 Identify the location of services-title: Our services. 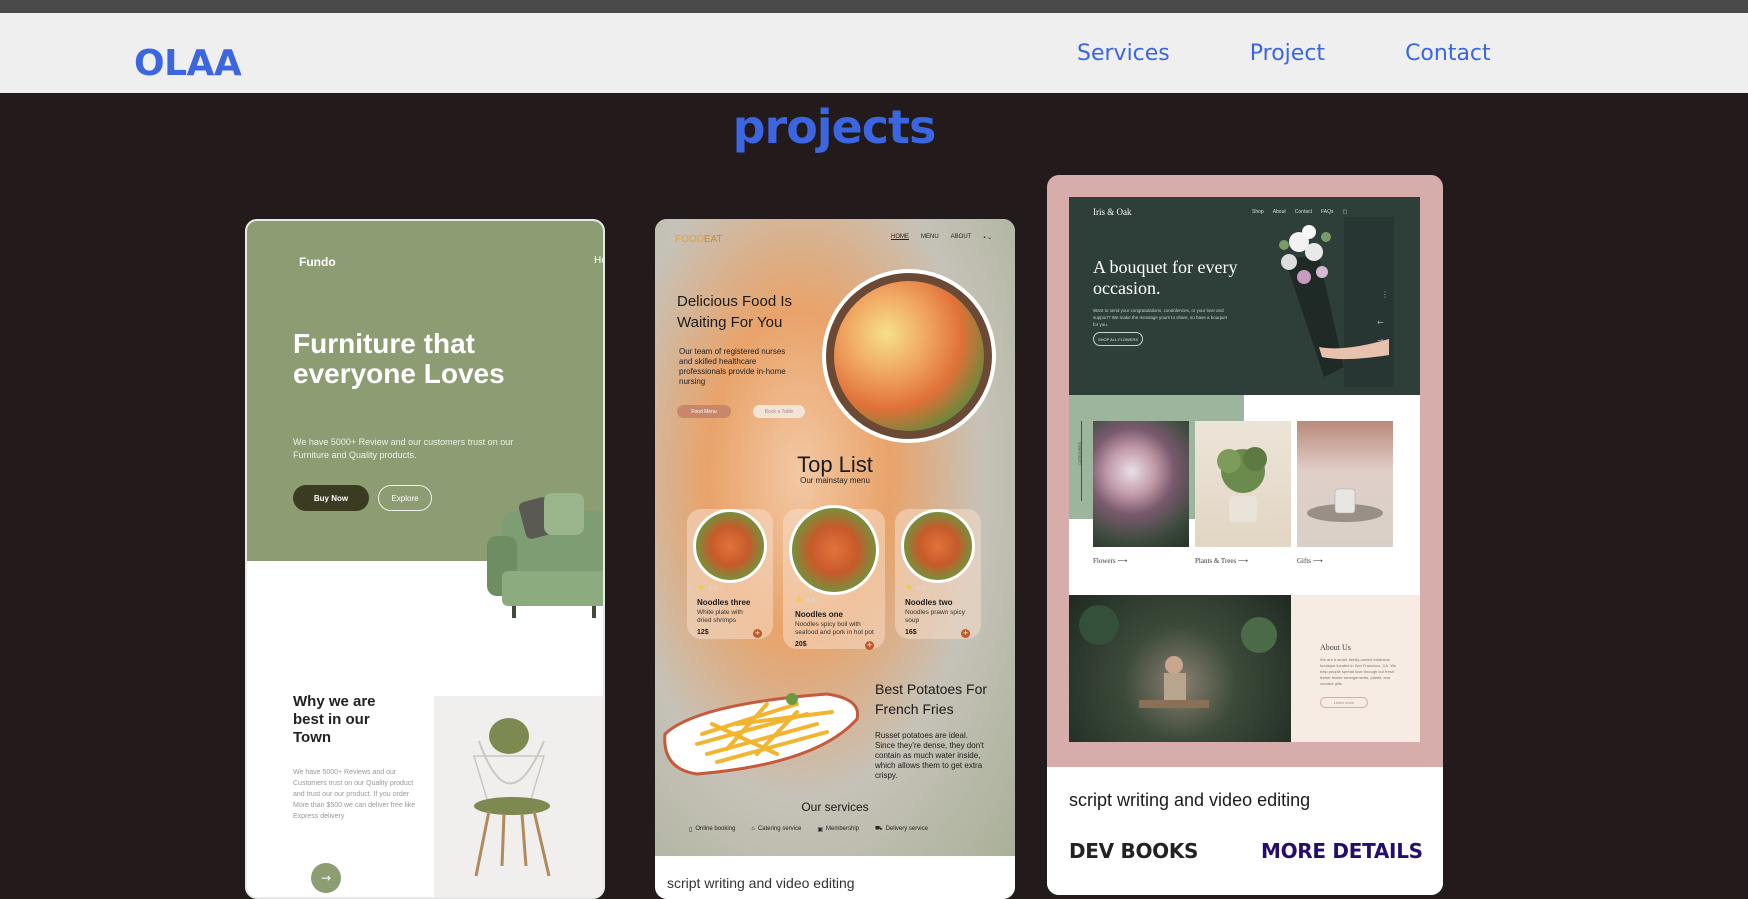
(835, 807).